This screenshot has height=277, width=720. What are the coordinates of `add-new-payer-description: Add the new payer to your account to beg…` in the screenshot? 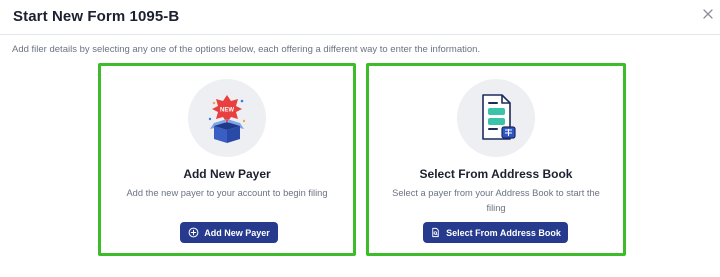 It's located at (227, 193).